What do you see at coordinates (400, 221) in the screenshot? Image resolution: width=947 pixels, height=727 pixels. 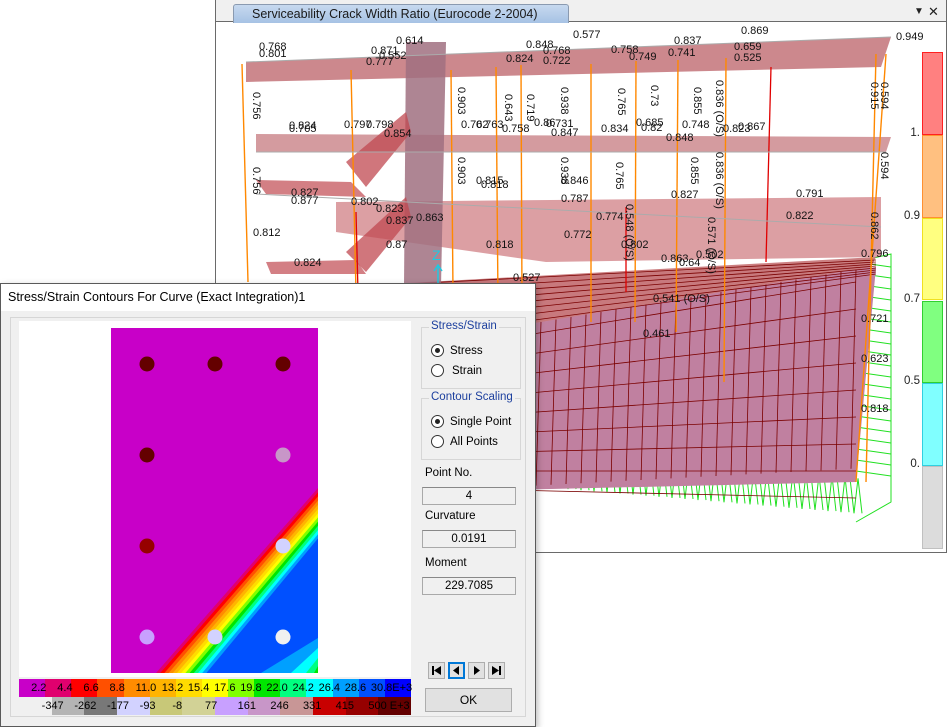 I see `ratio-label: 0.837` at bounding box center [400, 221].